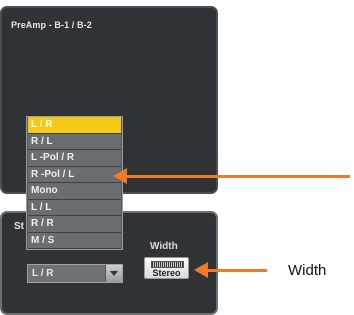 The width and height of the screenshot is (354, 315). I want to click on callout-arrow-list-line, so click(238, 176).